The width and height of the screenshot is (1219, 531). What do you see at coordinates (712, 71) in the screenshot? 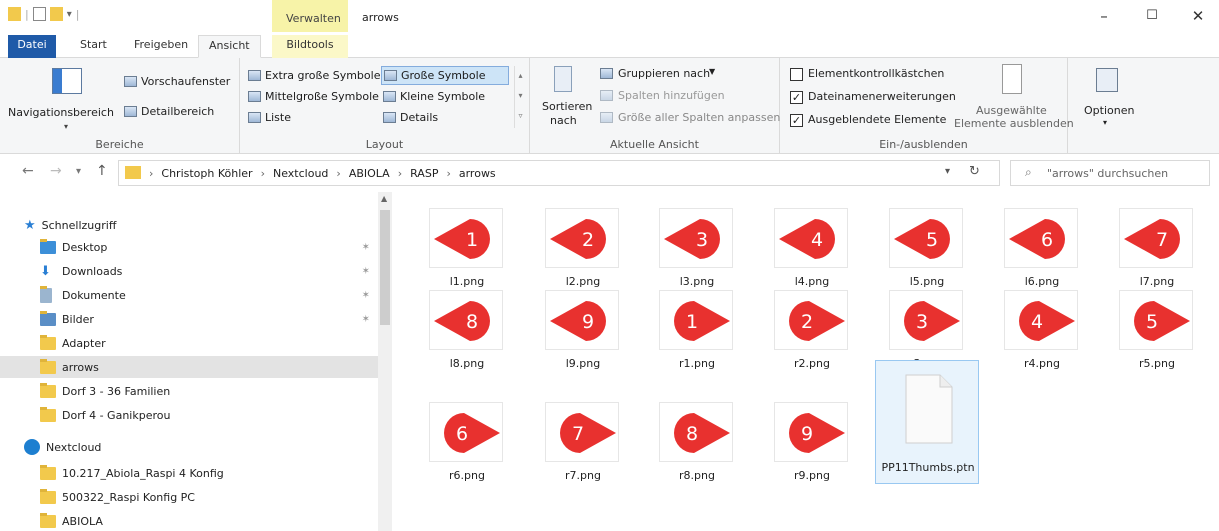
I see `chevron-down-icon: ▼` at bounding box center [712, 71].